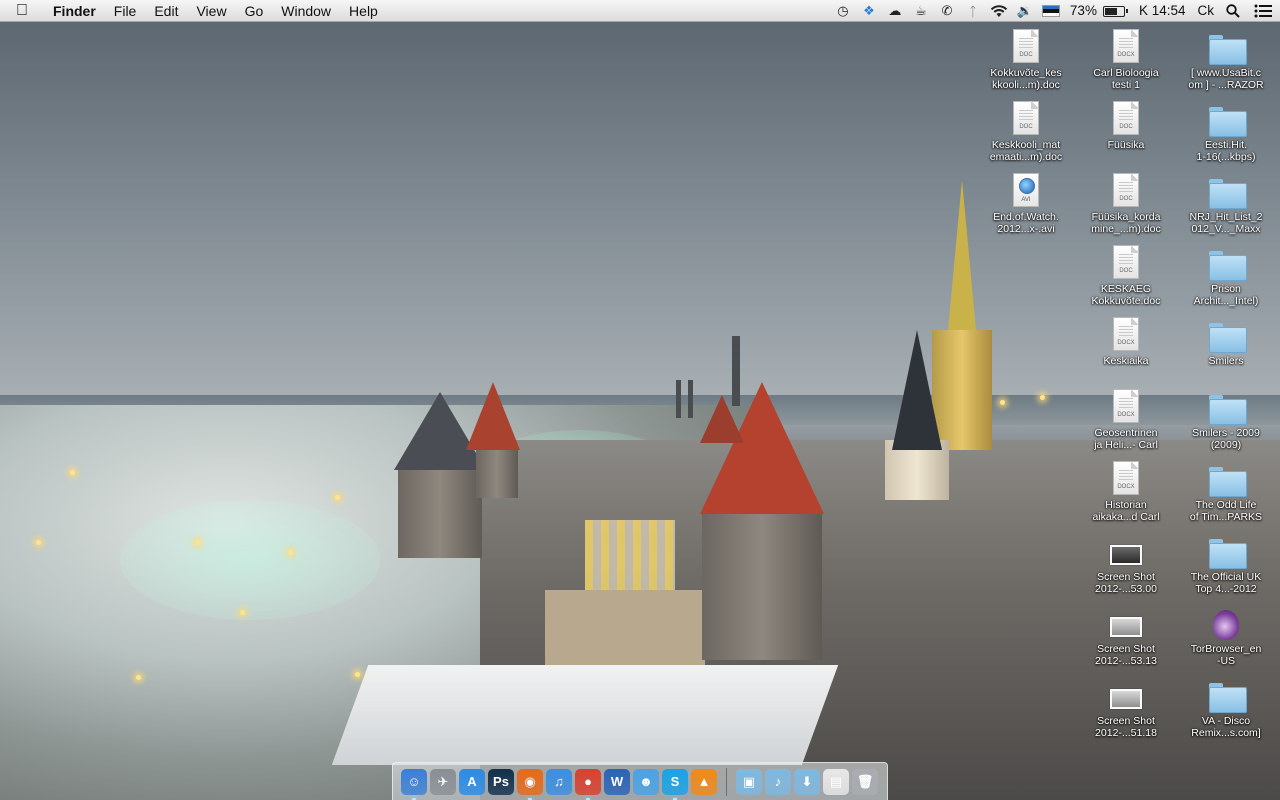 This screenshot has width=1280, height=800. Describe the element at coordinates (1126, 79) in the screenshot. I see `desktop-item-label: Carl Bioloogia testi 1` at that location.